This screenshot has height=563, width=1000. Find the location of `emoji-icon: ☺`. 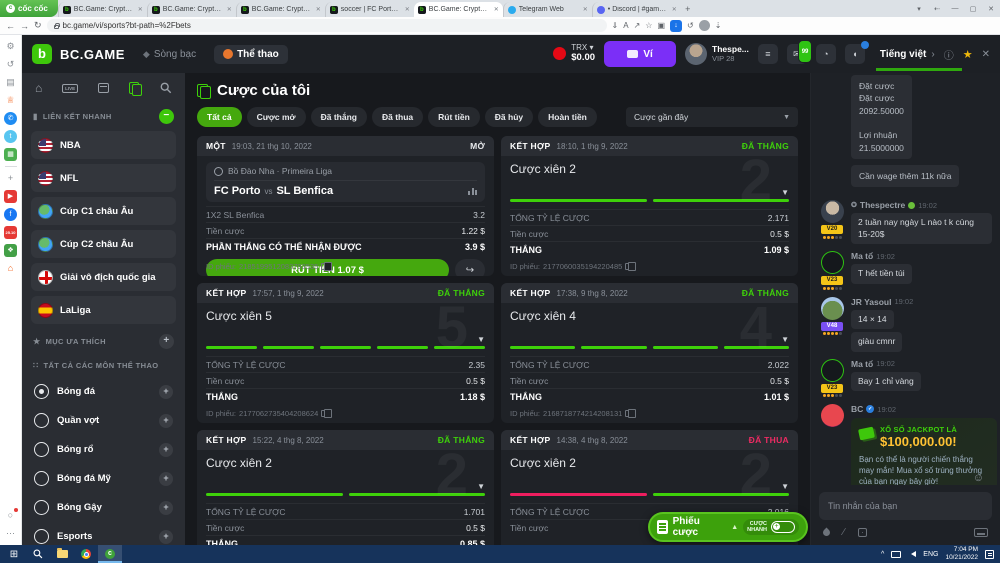

emoji-icon: ☺ is located at coordinates (978, 478).